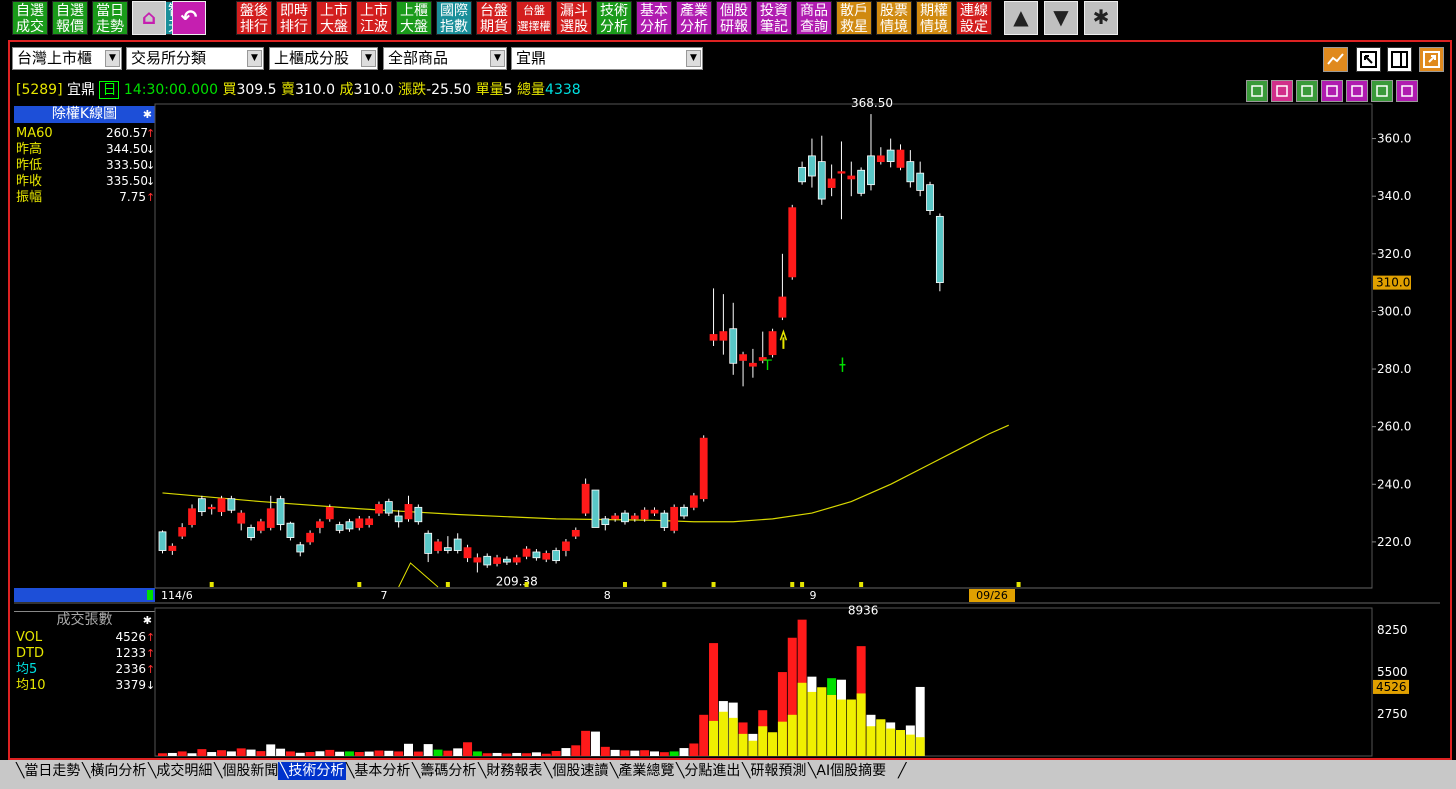  Describe the element at coordinates (1307, 91) in the screenshot. I see `price-icon` at that location.